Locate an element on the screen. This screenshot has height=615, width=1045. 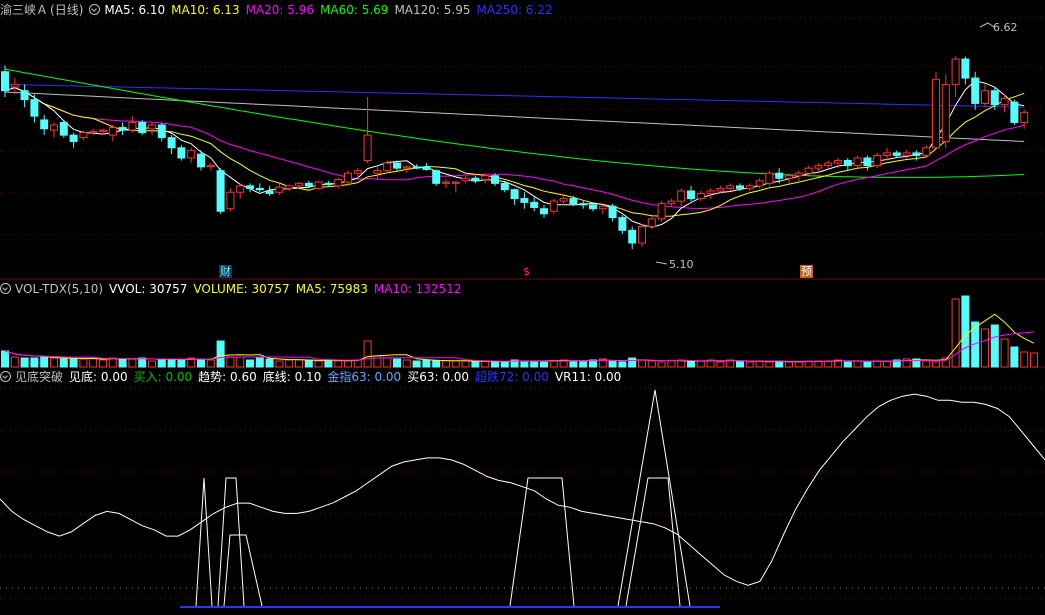
vol-label: MA5: 75983 is located at coordinates (331, 289).